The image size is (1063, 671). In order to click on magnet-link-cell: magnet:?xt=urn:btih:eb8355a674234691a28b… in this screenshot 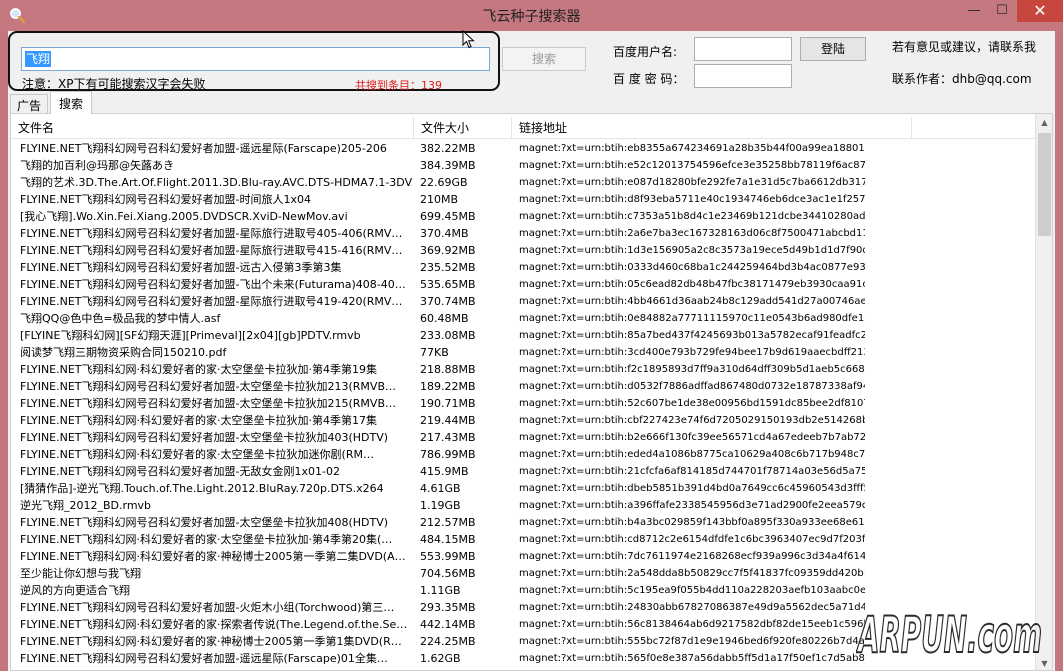, I will do `click(692, 148)`.